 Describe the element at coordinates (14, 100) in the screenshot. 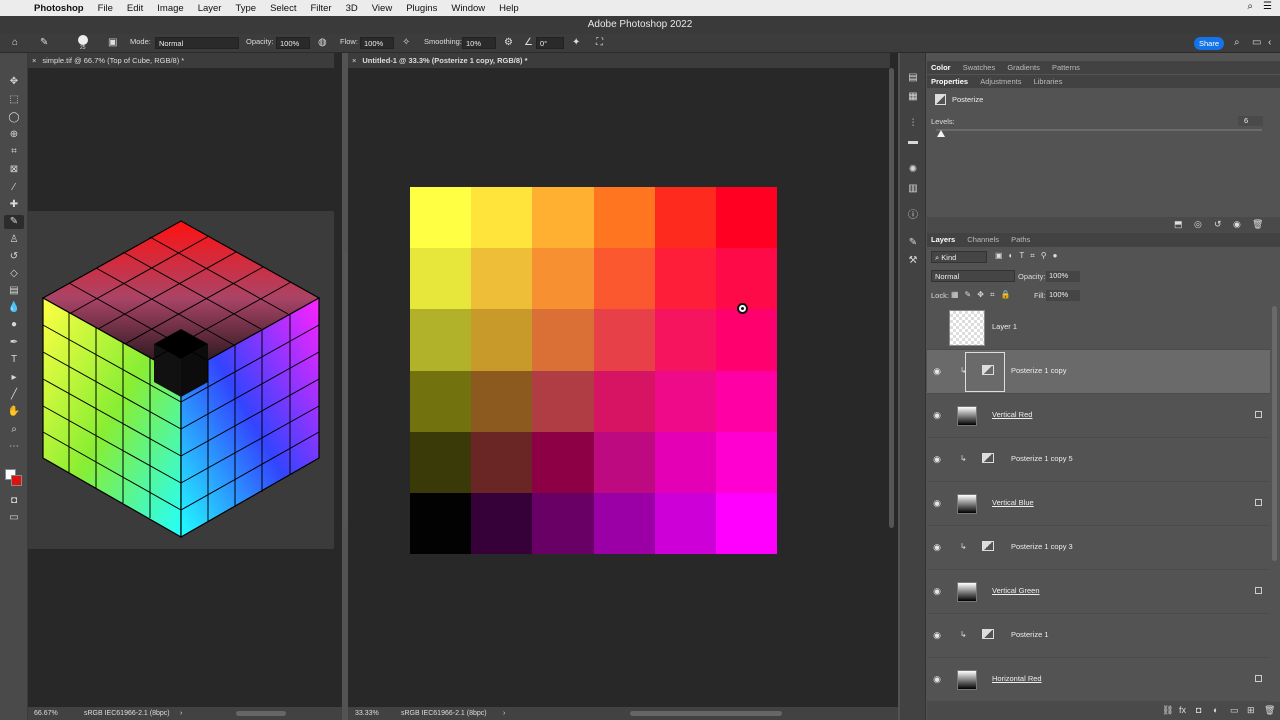

I see `marquee-tool-icon: ⬚` at that location.